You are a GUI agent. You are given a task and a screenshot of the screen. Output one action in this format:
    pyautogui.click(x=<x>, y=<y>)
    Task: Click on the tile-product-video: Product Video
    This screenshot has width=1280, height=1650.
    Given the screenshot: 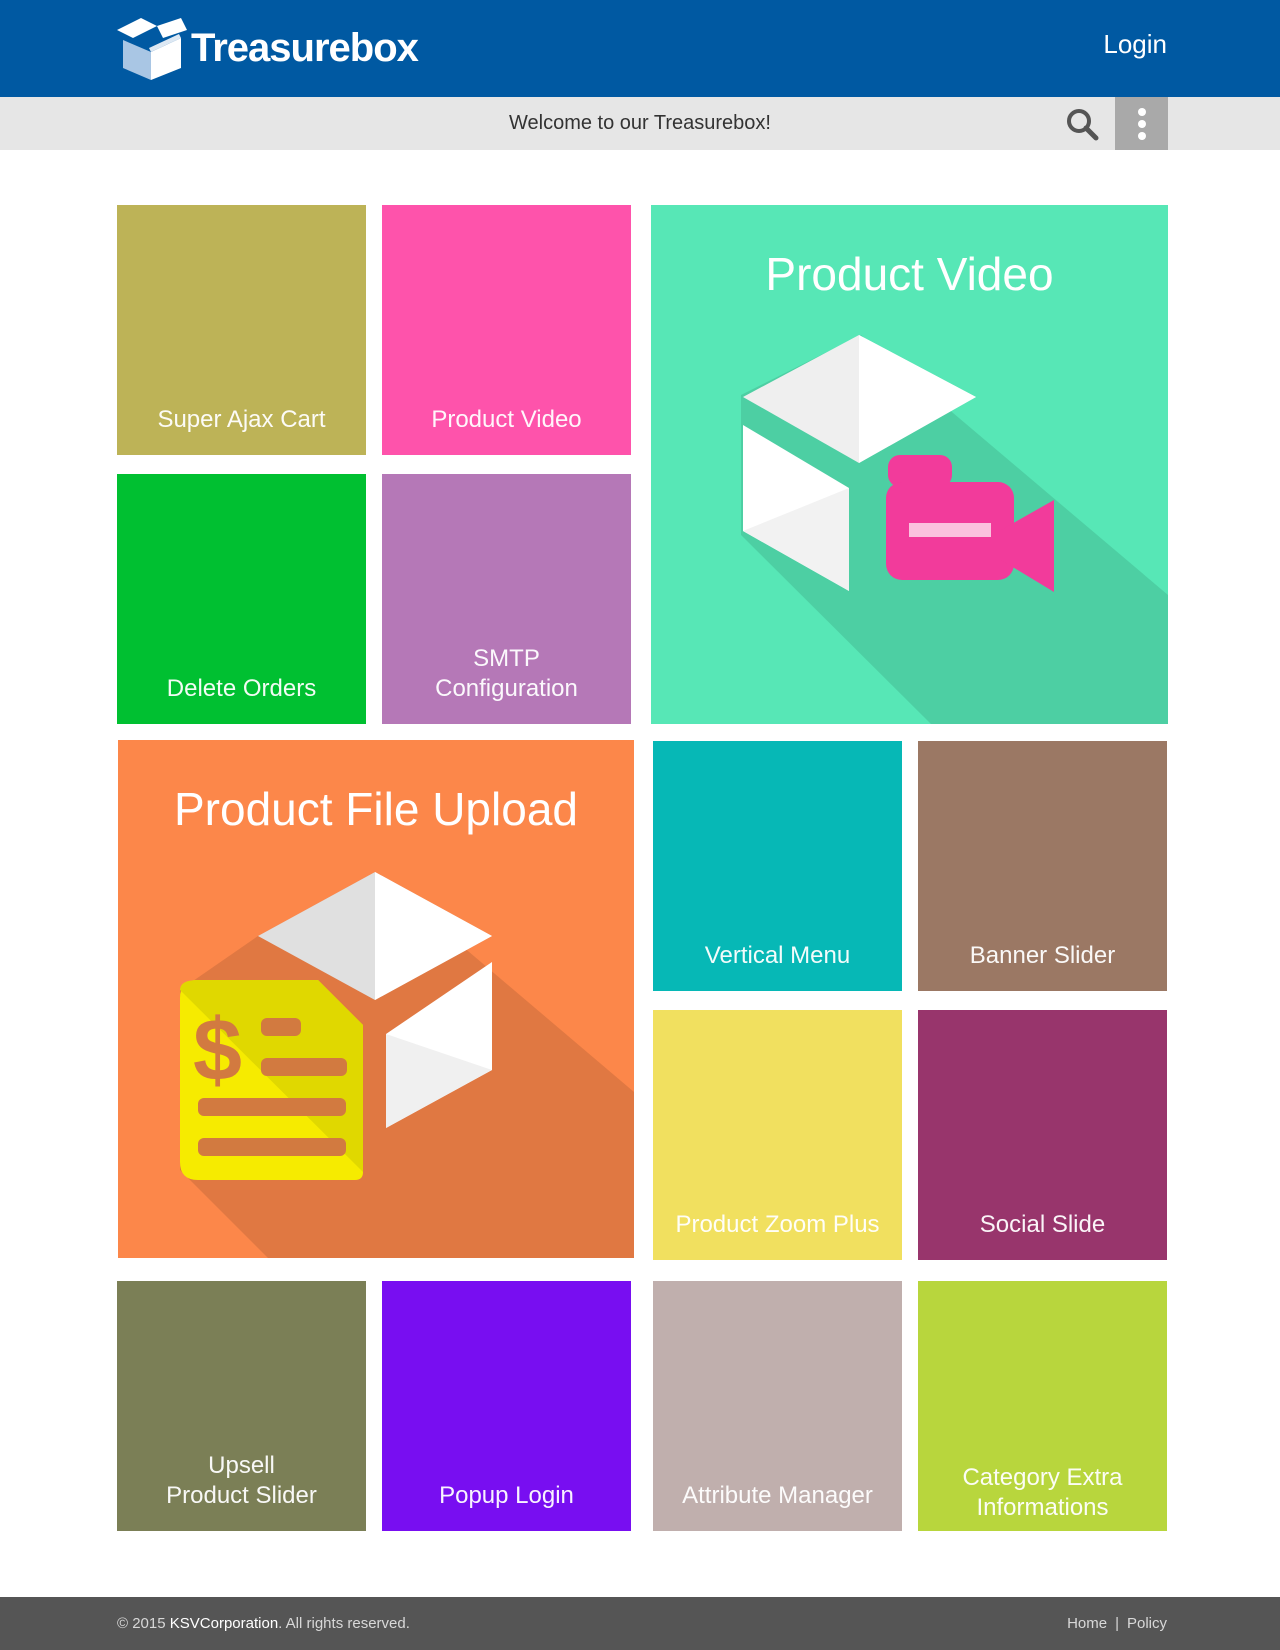 What is the action you would take?
    pyautogui.click(x=506, y=330)
    